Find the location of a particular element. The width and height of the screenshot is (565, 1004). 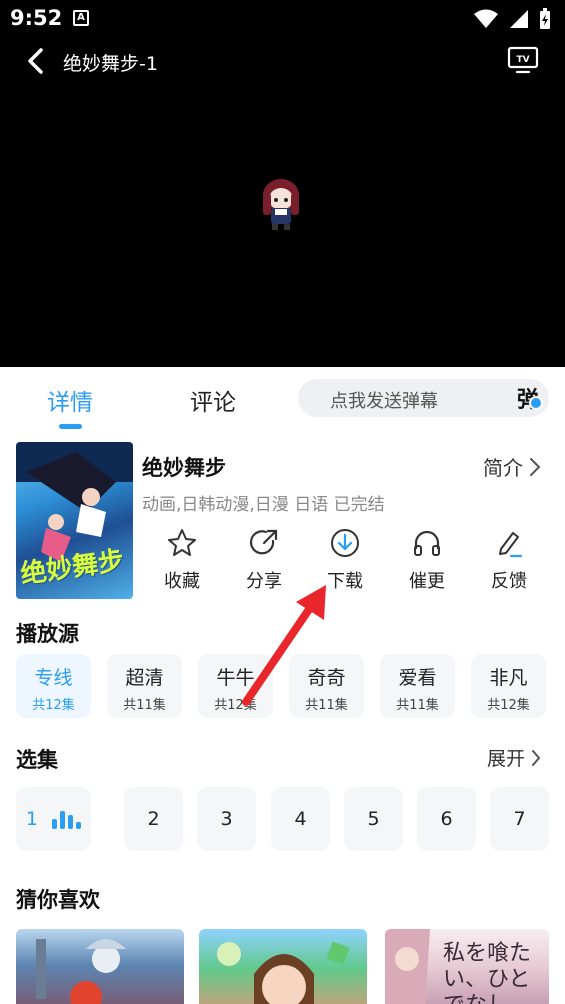

status-icons is located at coordinates (512, 19).